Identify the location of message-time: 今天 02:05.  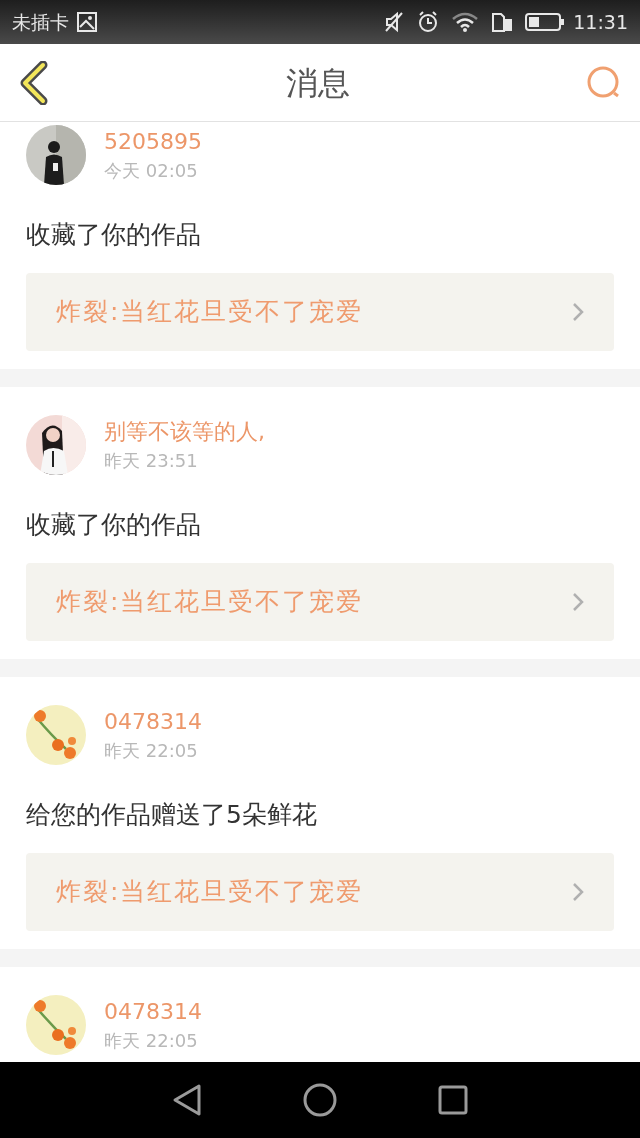
(151, 171).